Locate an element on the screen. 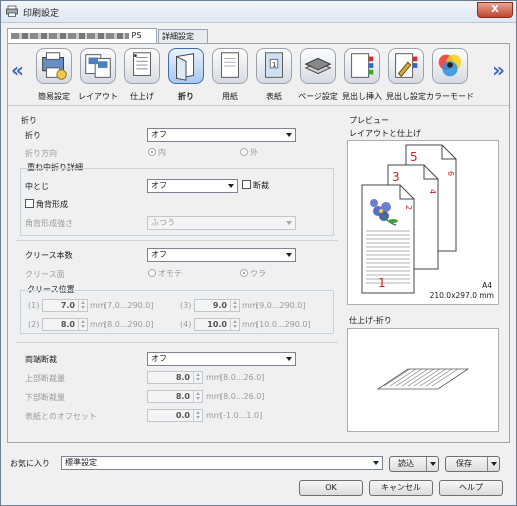  crease-pos-3-stepper: 9.0 is located at coordinates (217, 305).